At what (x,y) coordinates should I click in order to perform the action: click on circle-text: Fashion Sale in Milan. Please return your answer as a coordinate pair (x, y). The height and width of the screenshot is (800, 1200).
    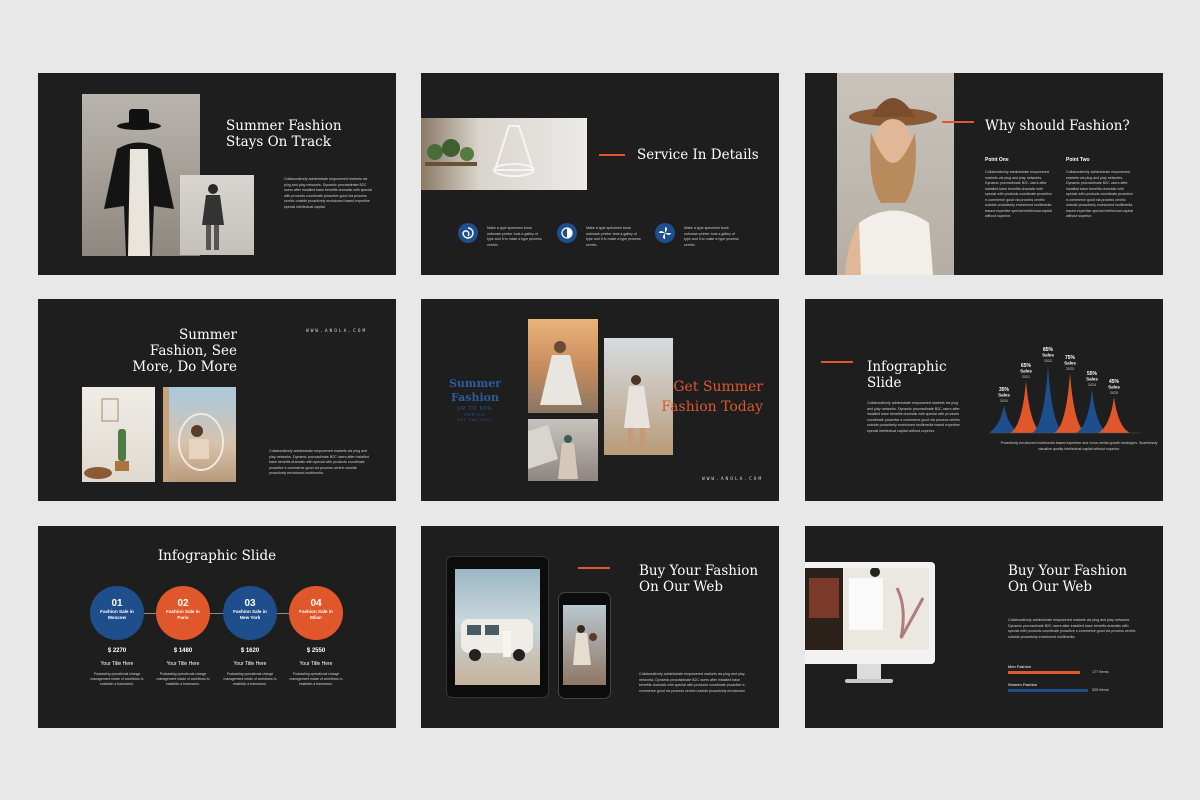
    Looking at the image, I should click on (316, 614).